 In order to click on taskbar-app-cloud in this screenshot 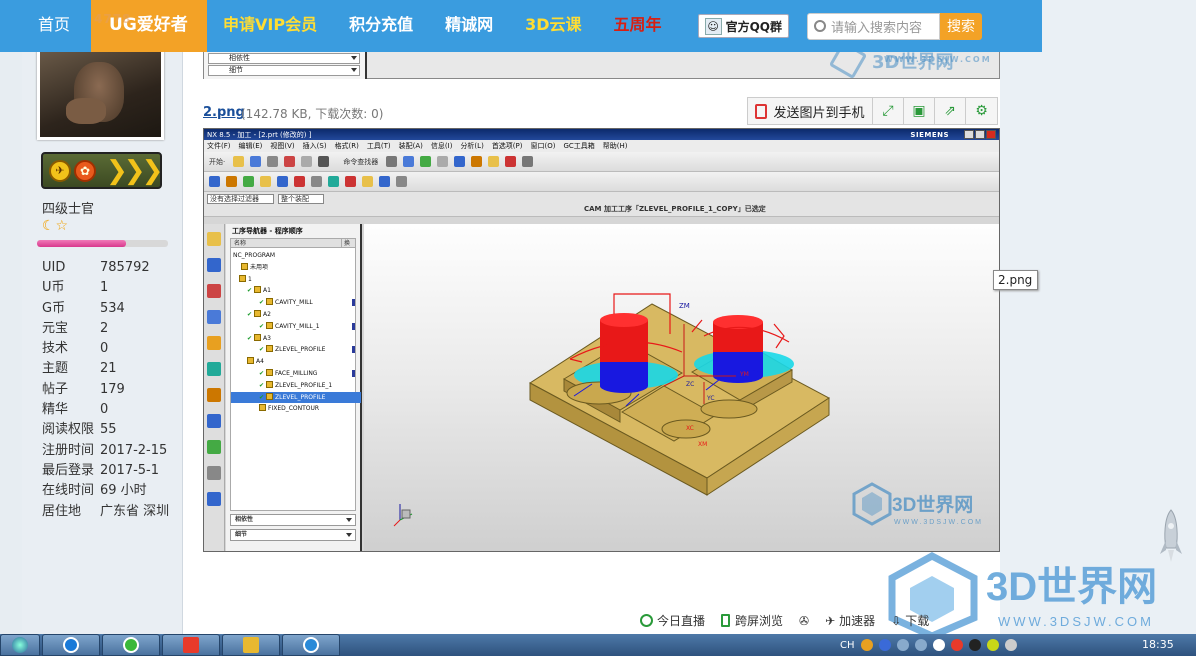, I will do `click(311, 645)`.